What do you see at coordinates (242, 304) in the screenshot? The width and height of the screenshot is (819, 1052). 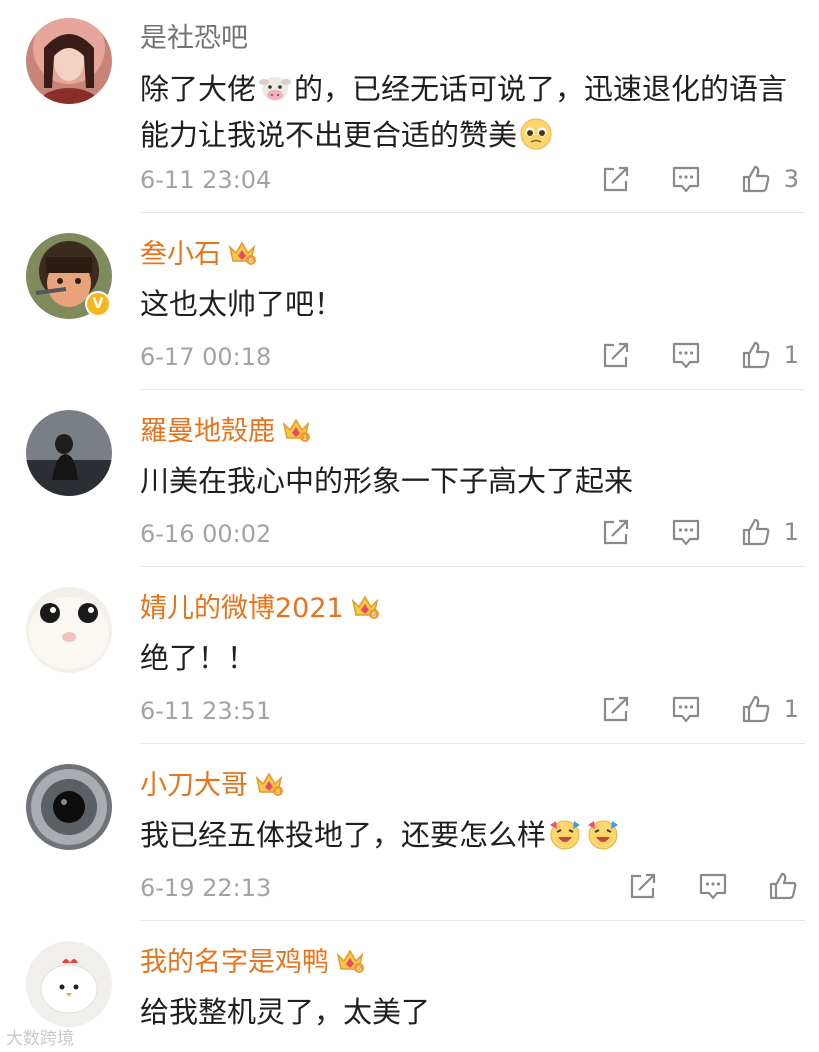 I see `comment-text: 这也太帅了吧！` at bounding box center [242, 304].